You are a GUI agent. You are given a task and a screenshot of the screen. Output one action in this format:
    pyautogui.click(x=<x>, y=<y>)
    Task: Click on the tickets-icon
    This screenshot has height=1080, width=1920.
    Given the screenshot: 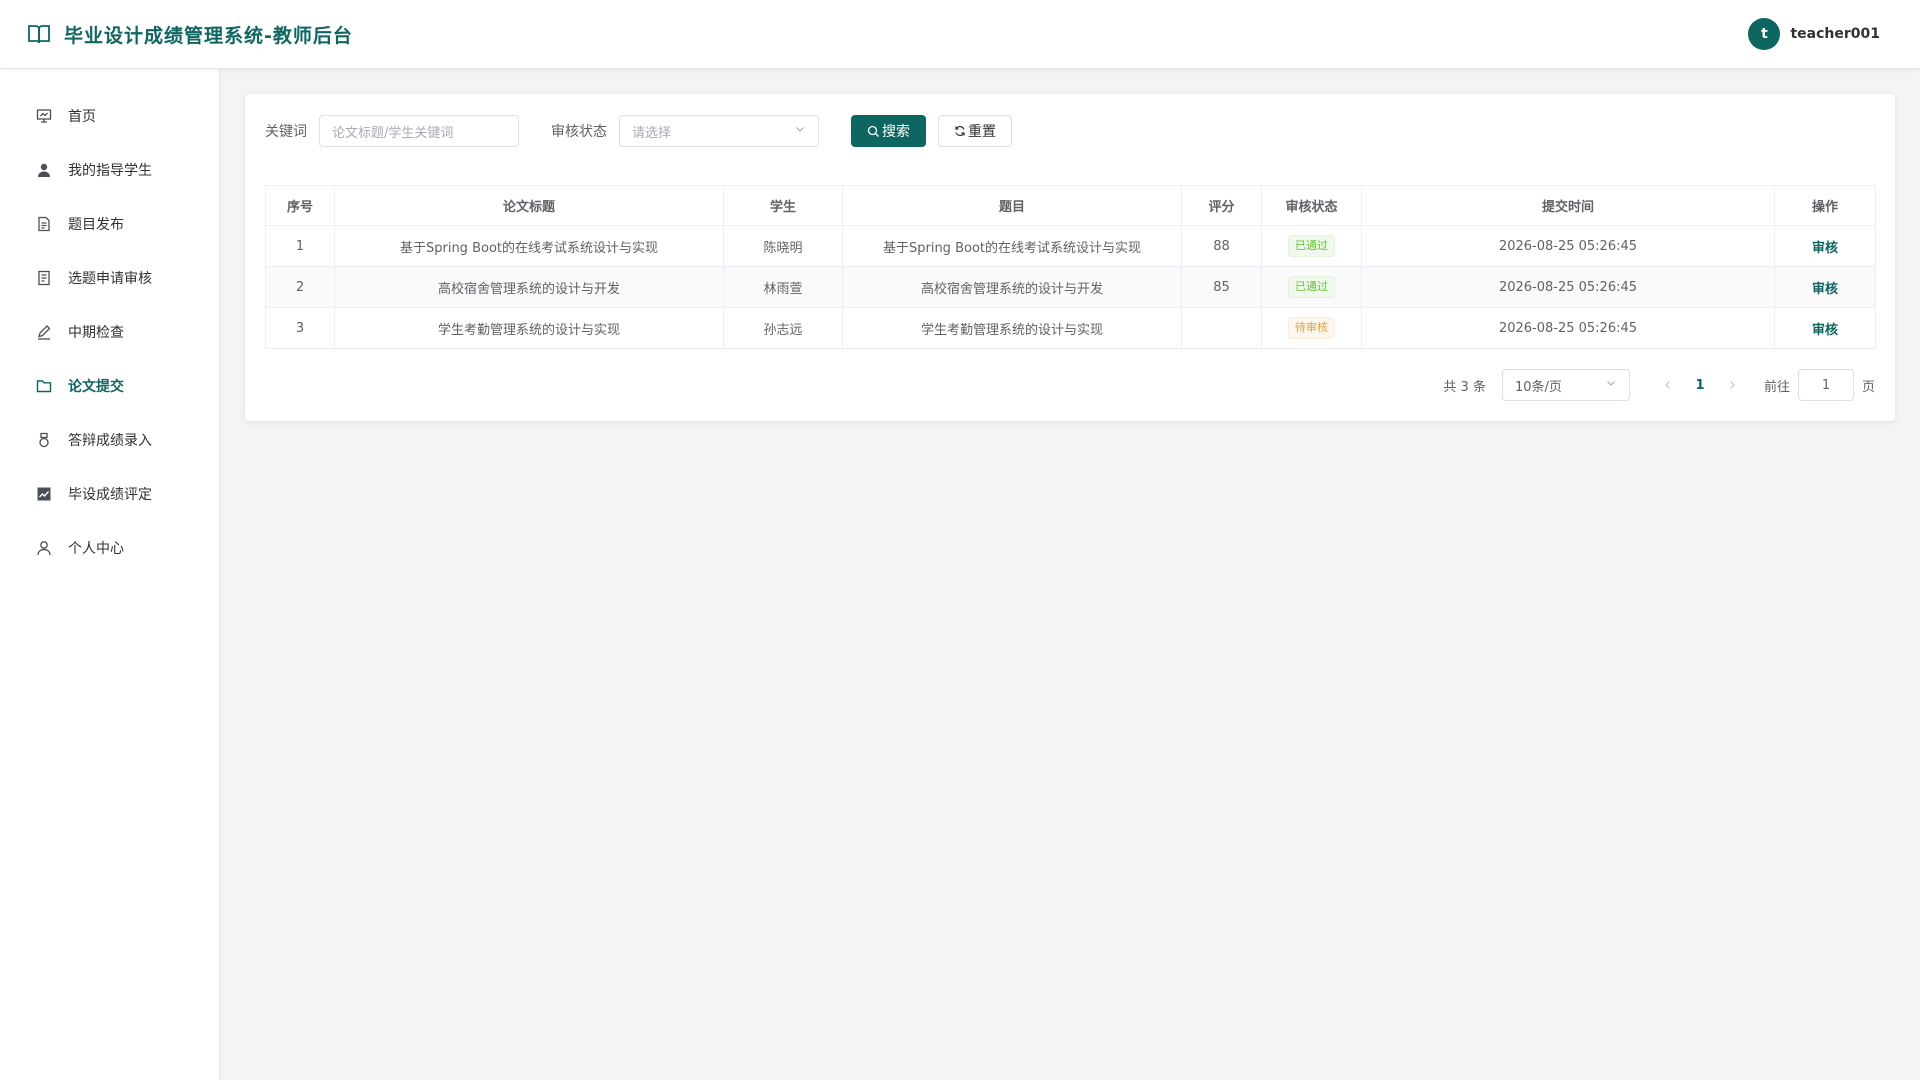 What is the action you would take?
    pyautogui.click(x=44, y=278)
    